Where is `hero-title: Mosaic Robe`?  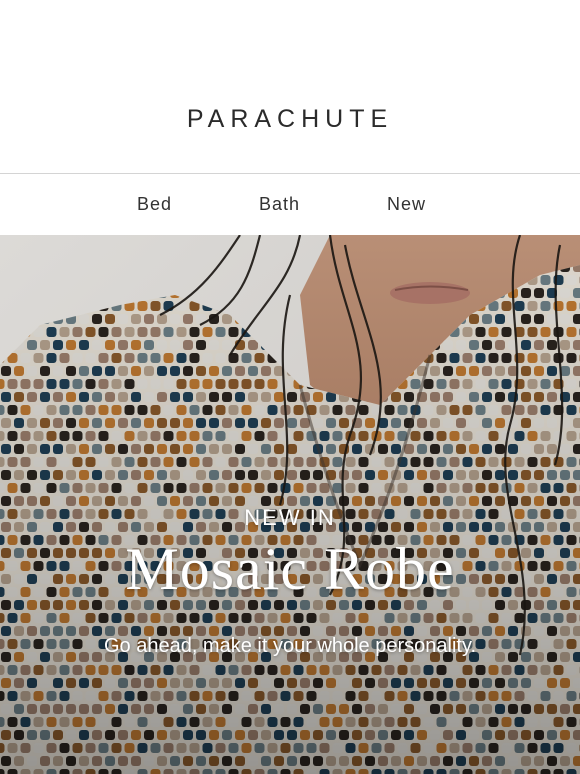
hero-title: Mosaic Robe is located at coordinates (290, 569).